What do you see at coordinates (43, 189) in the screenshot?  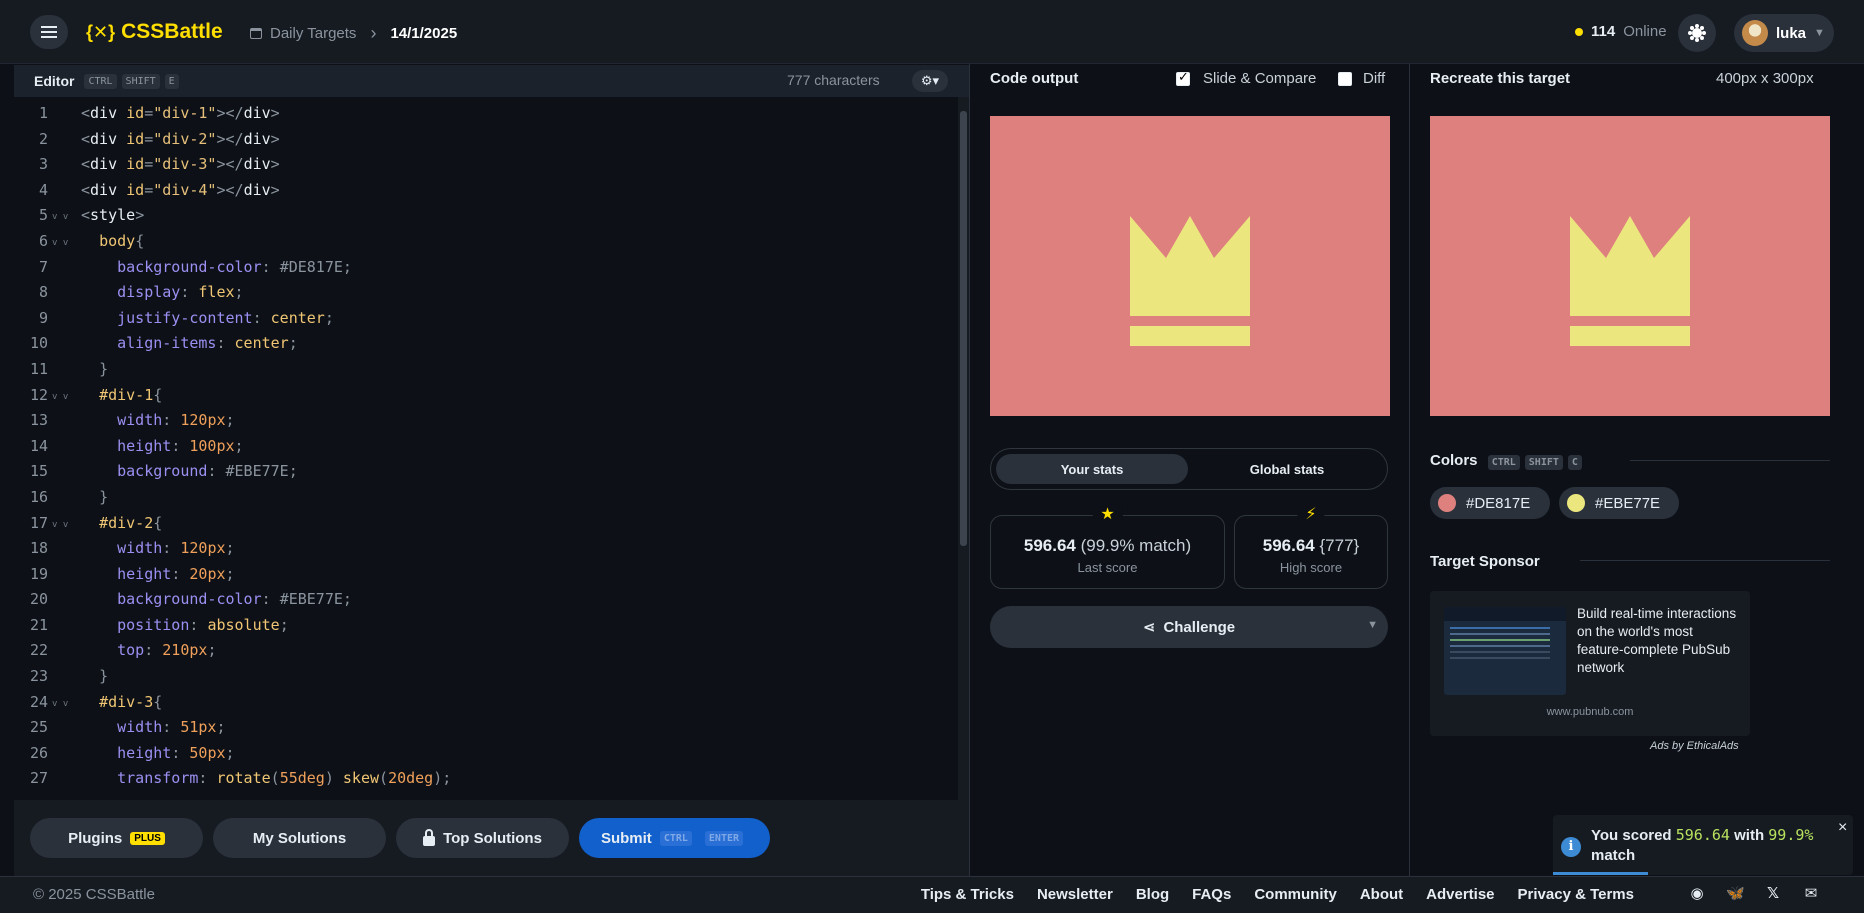 I see `line-number: 4` at bounding box center [43, 189].